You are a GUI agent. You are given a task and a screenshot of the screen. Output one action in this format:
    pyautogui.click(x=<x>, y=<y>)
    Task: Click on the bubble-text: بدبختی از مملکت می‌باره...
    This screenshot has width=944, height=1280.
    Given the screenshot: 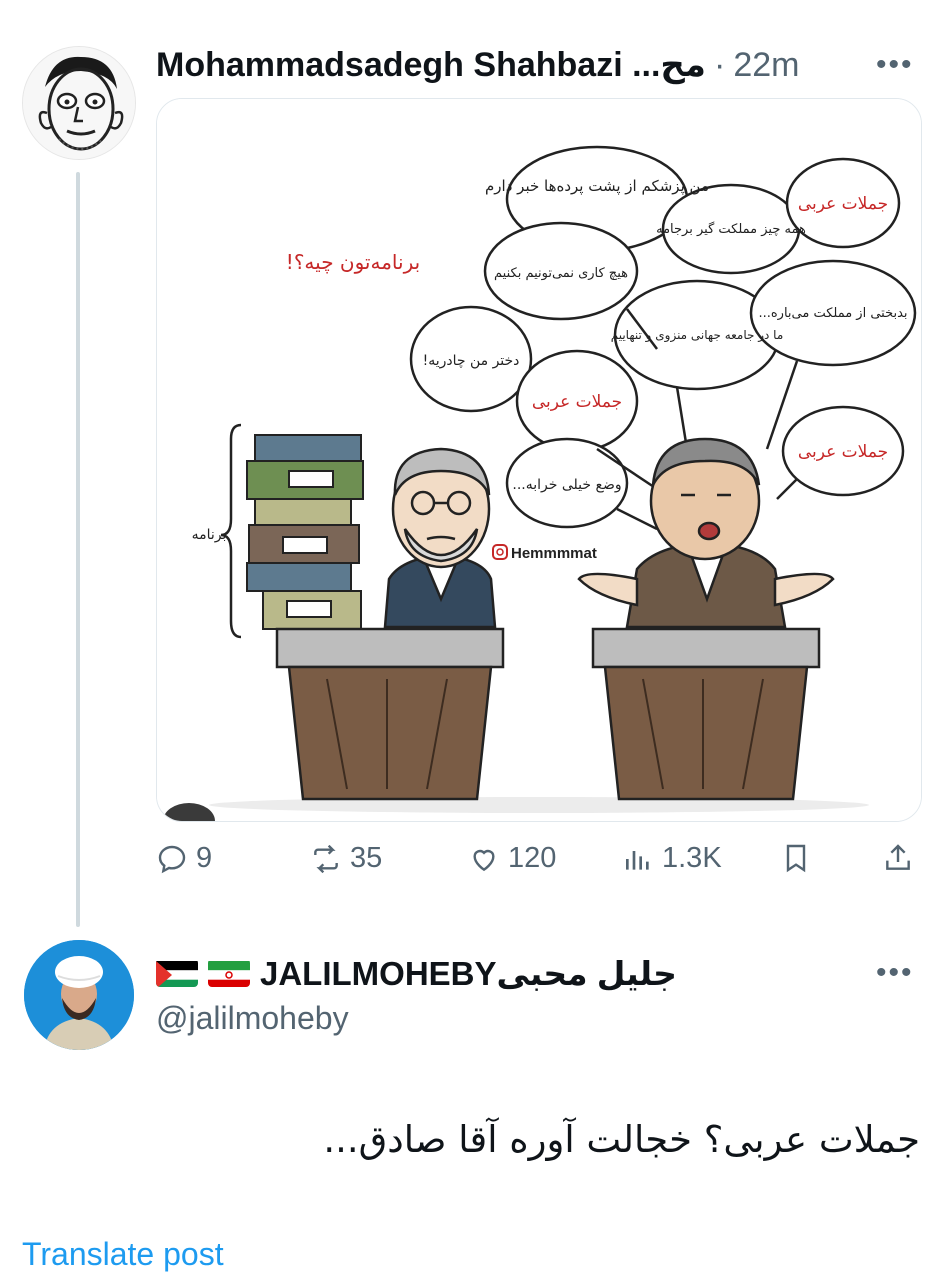 What is the action you would take?
    pyautogui.click(x=832, y=313)
    